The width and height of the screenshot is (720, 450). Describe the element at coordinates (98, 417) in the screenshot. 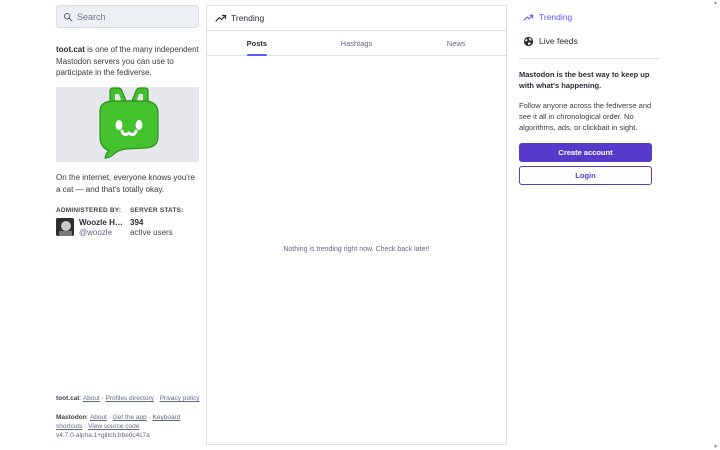

I see `footer-link-mastodon-about: About` at that location.